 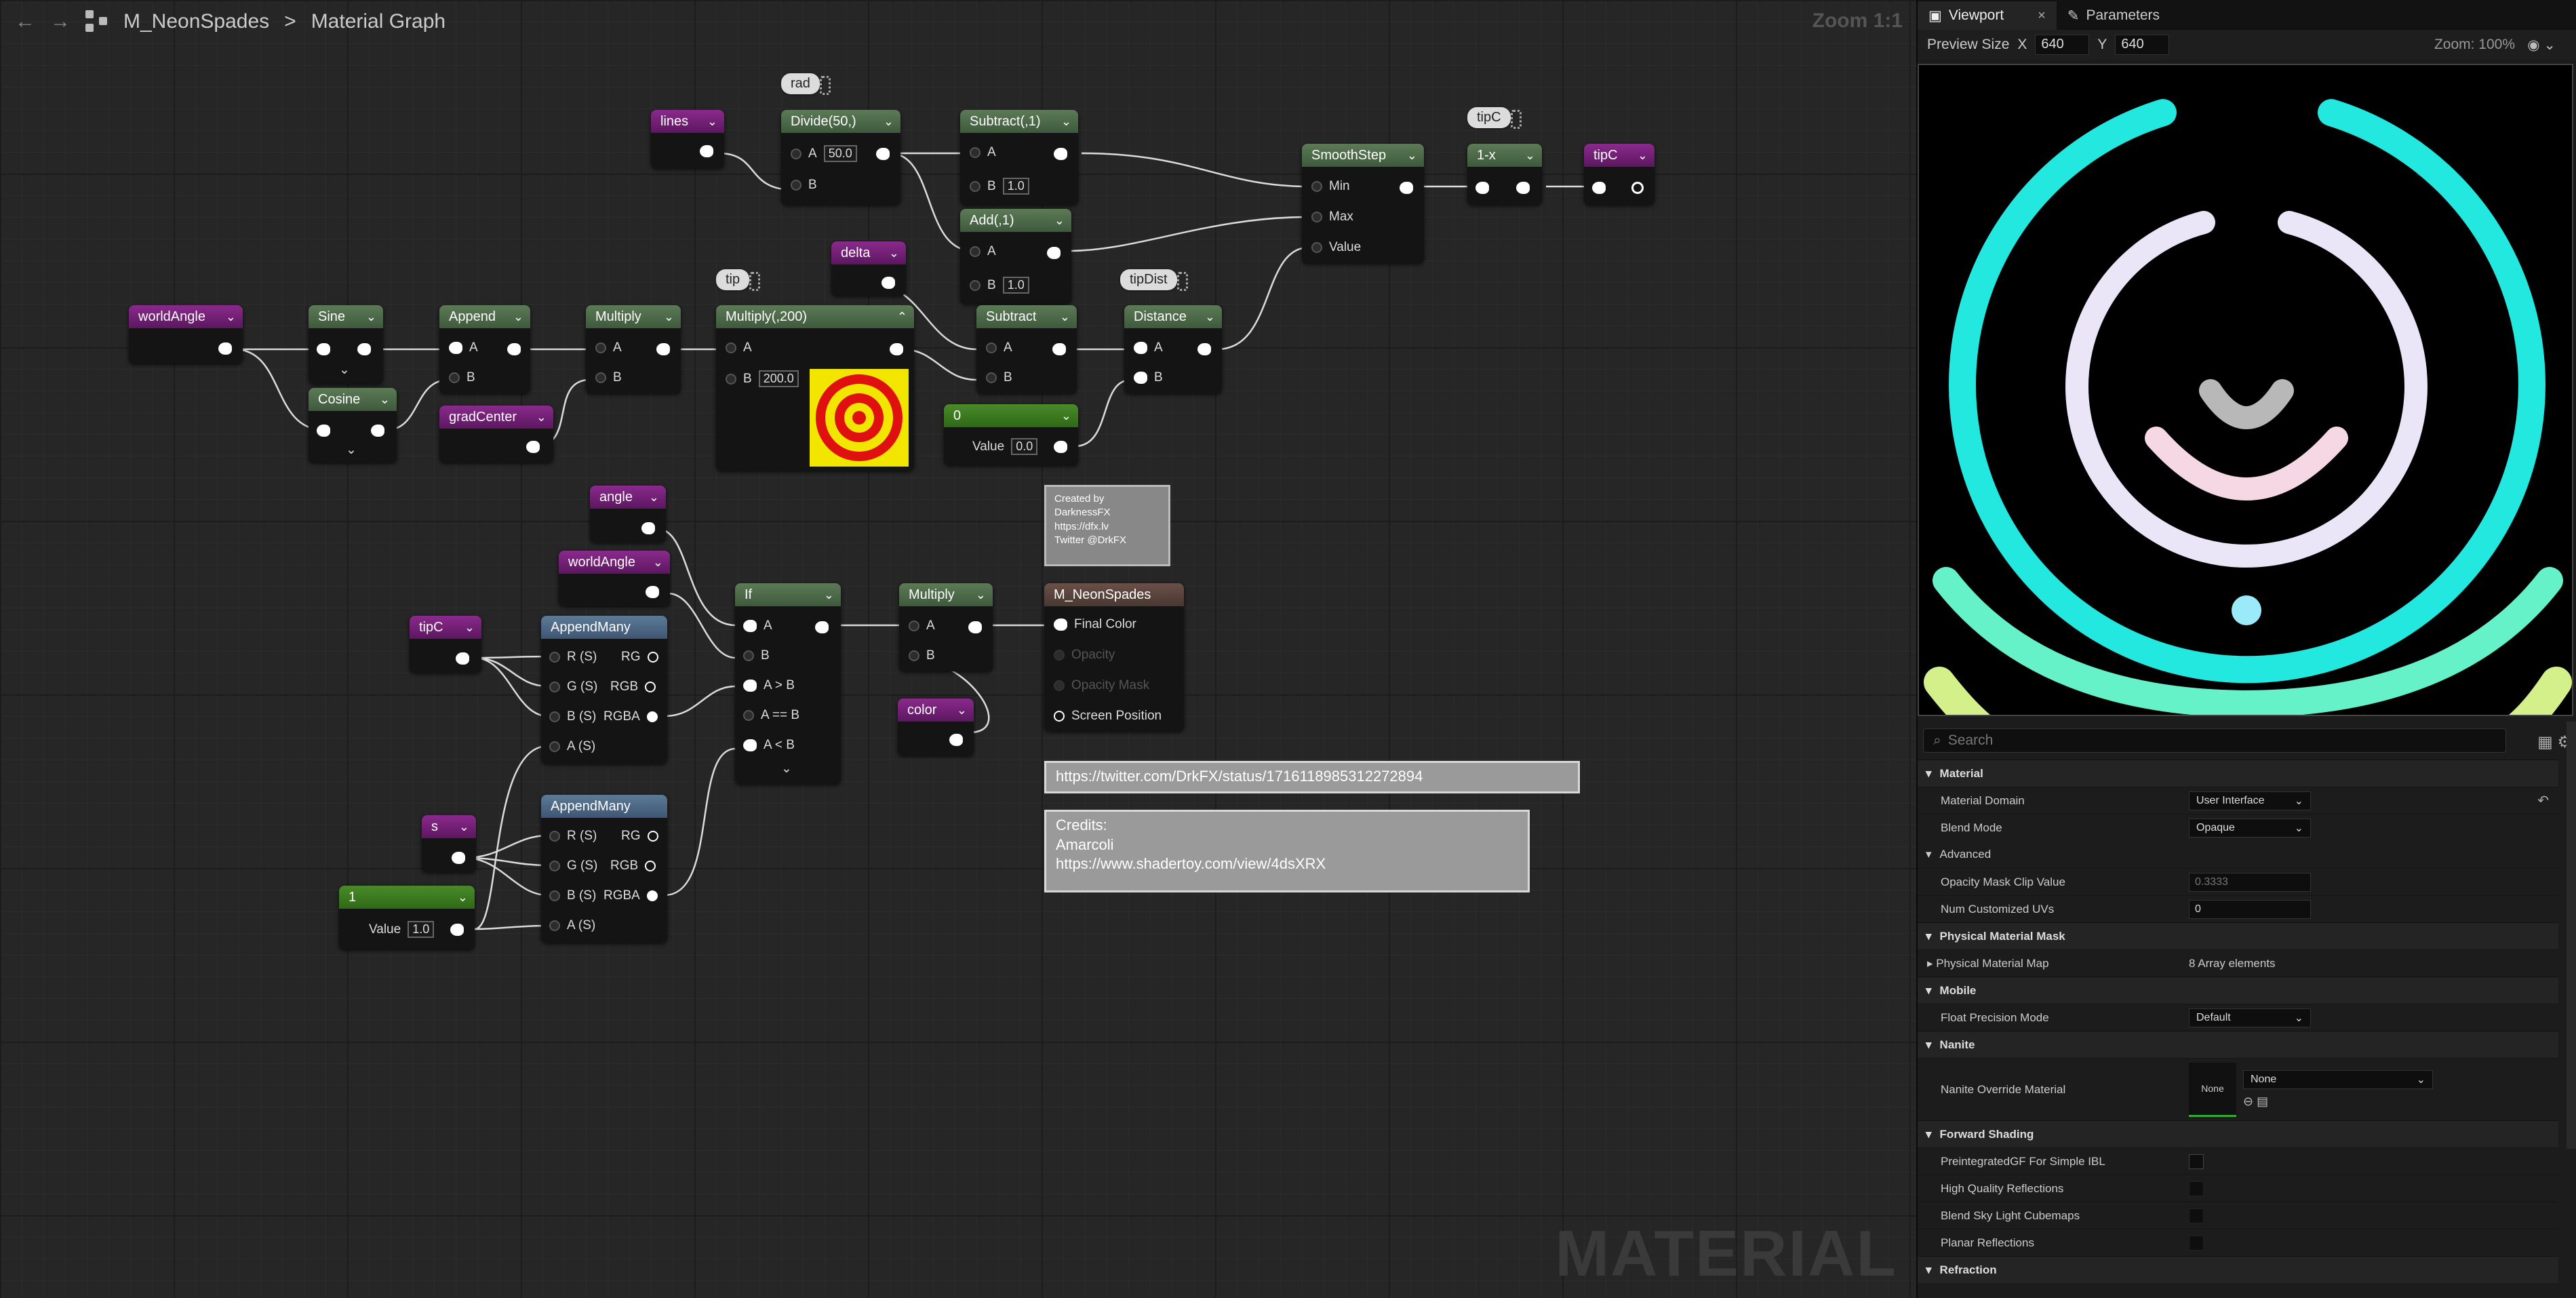 I want to click on category-forward-shading: ▾ Forward Shading, so click(x=2238, y=1133).